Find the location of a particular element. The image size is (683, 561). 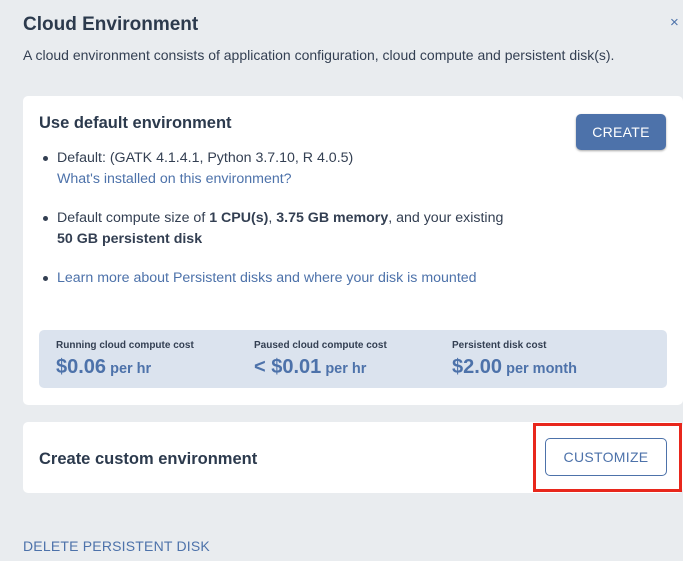

cost-label: Persistent disk cost is located at coordinates (499, 345).